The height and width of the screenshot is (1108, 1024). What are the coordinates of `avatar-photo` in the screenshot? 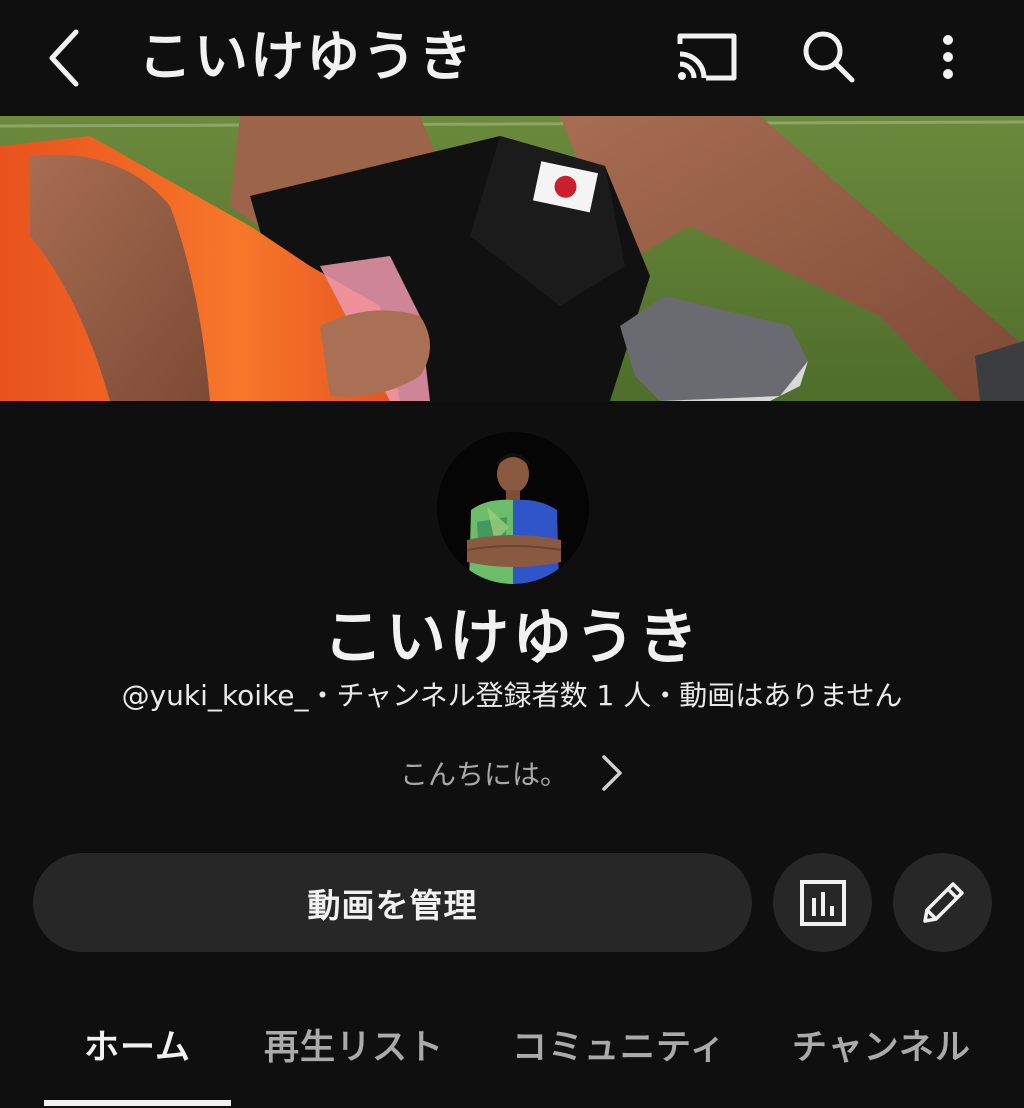 It's located at (513, 508).